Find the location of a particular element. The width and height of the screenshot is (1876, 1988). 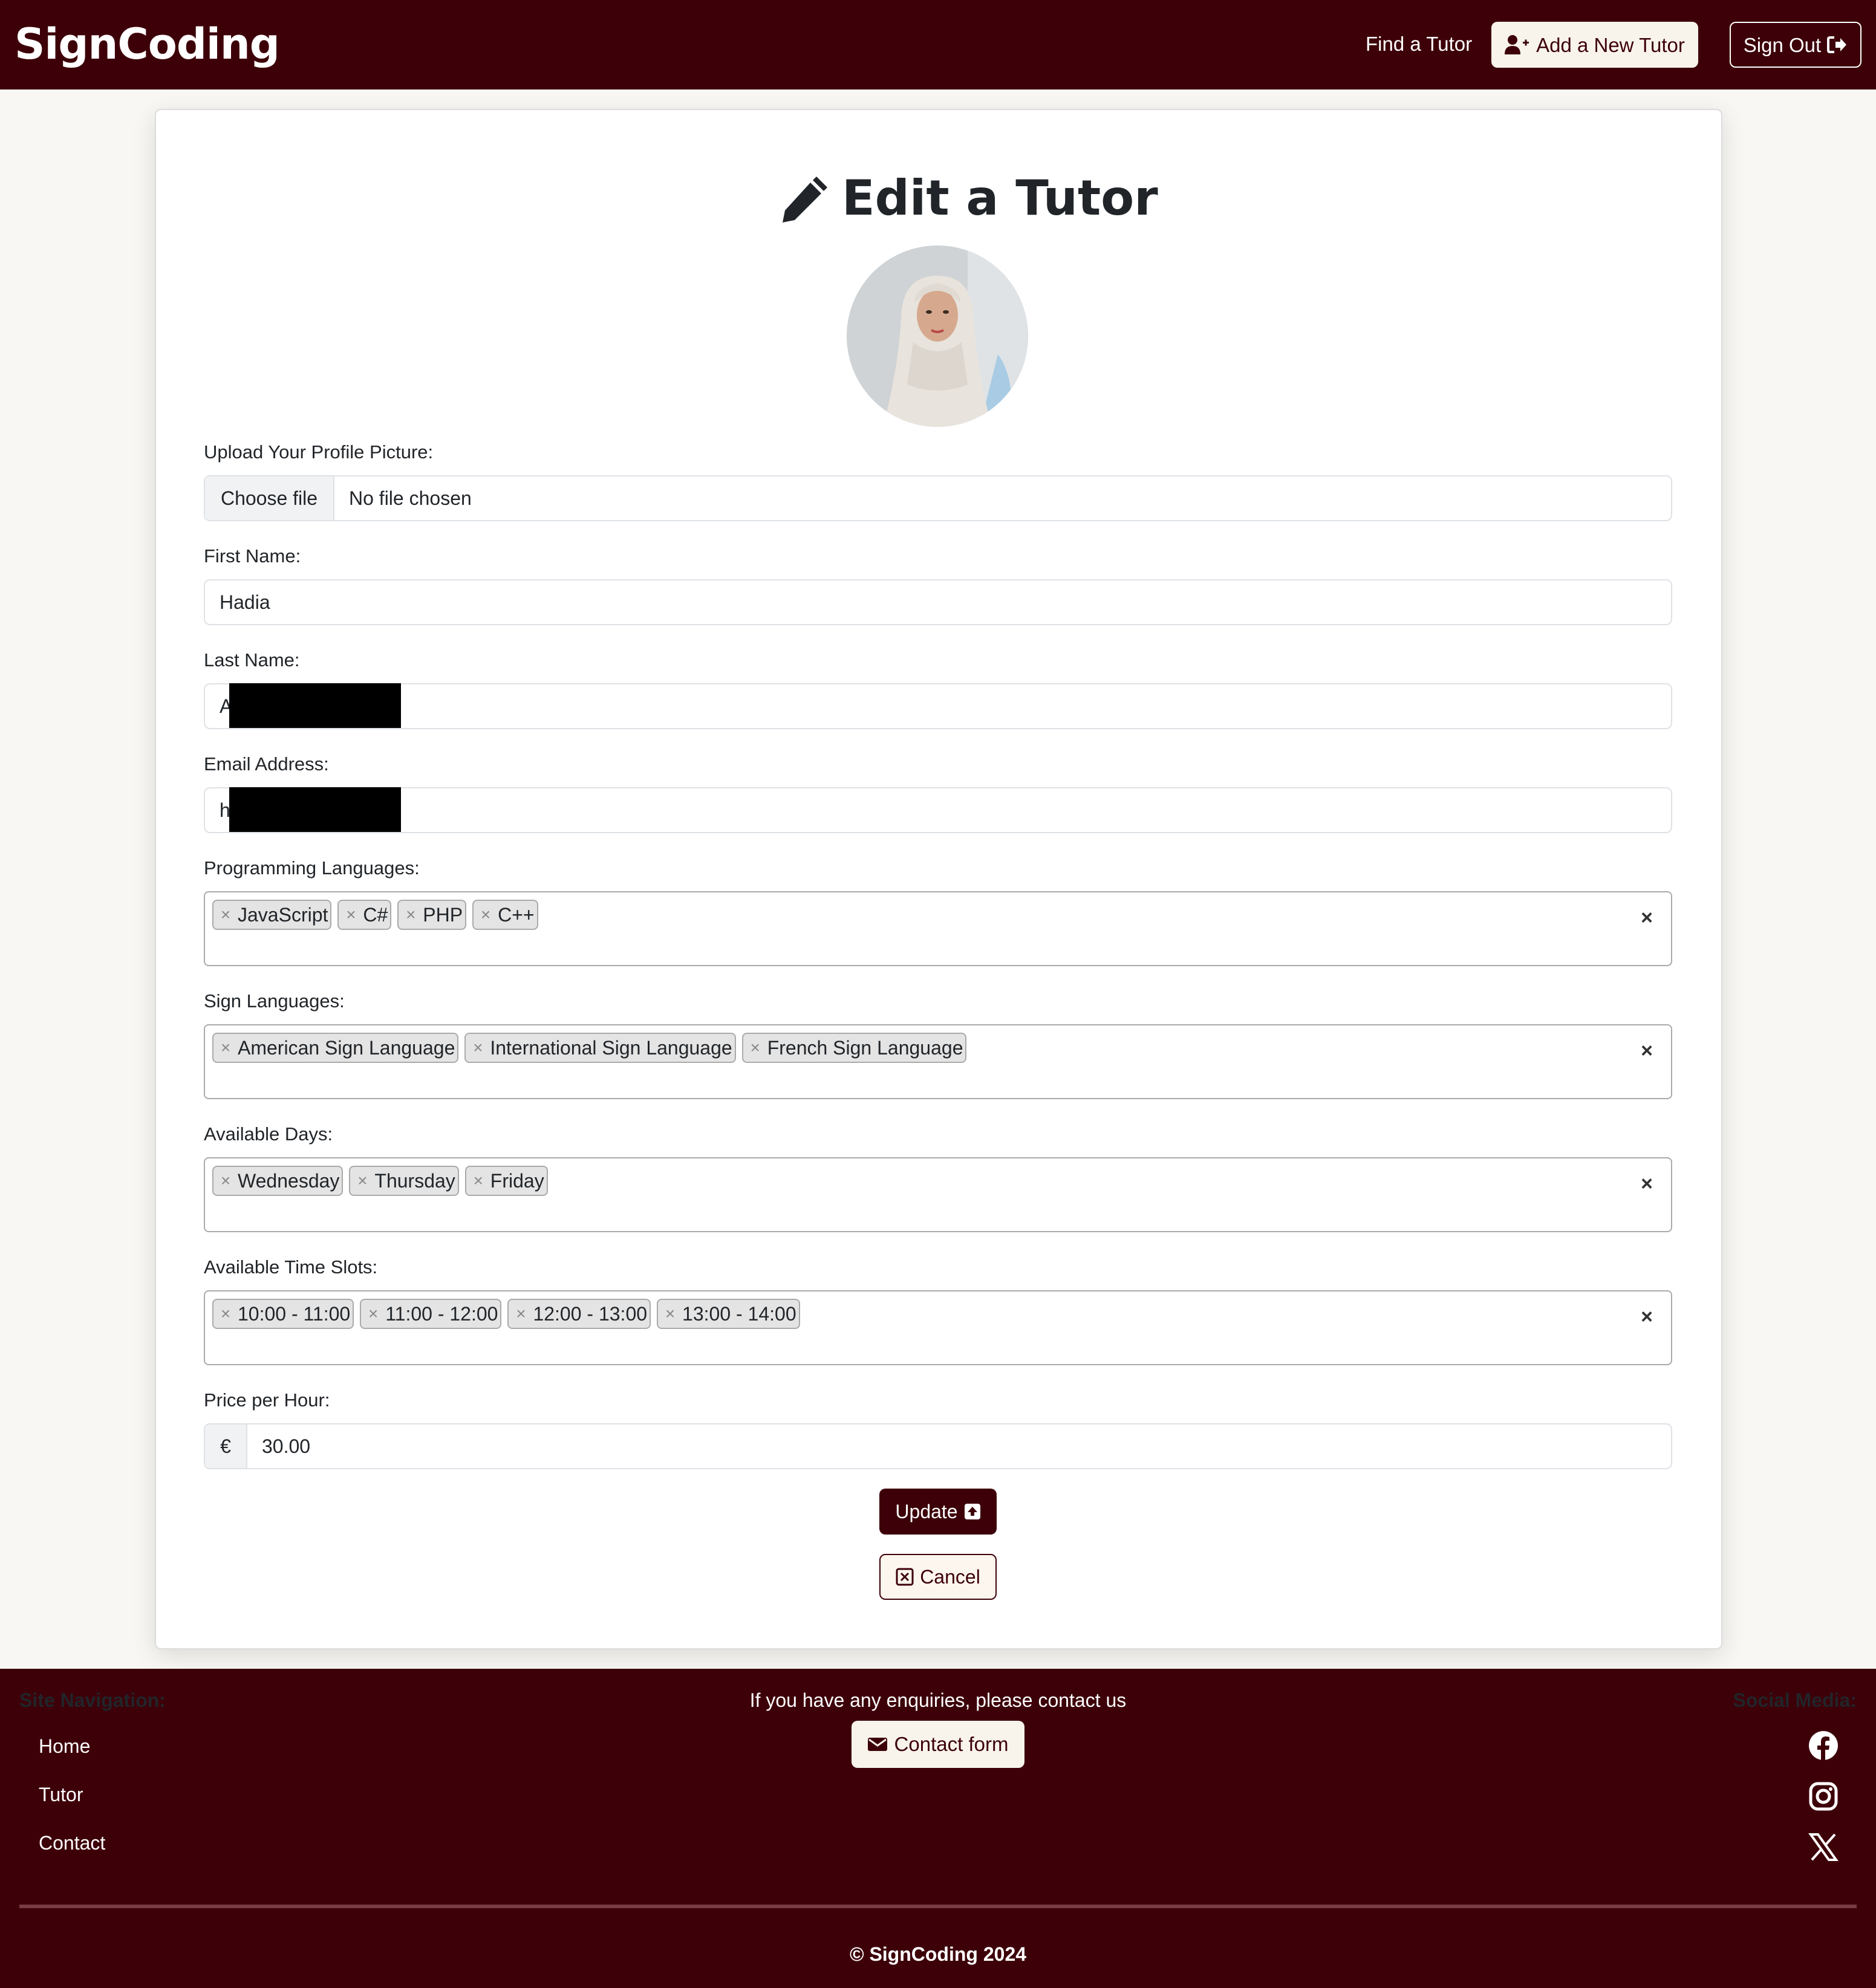

tag-label: Wednesday is located at coordinates (289, 1180).